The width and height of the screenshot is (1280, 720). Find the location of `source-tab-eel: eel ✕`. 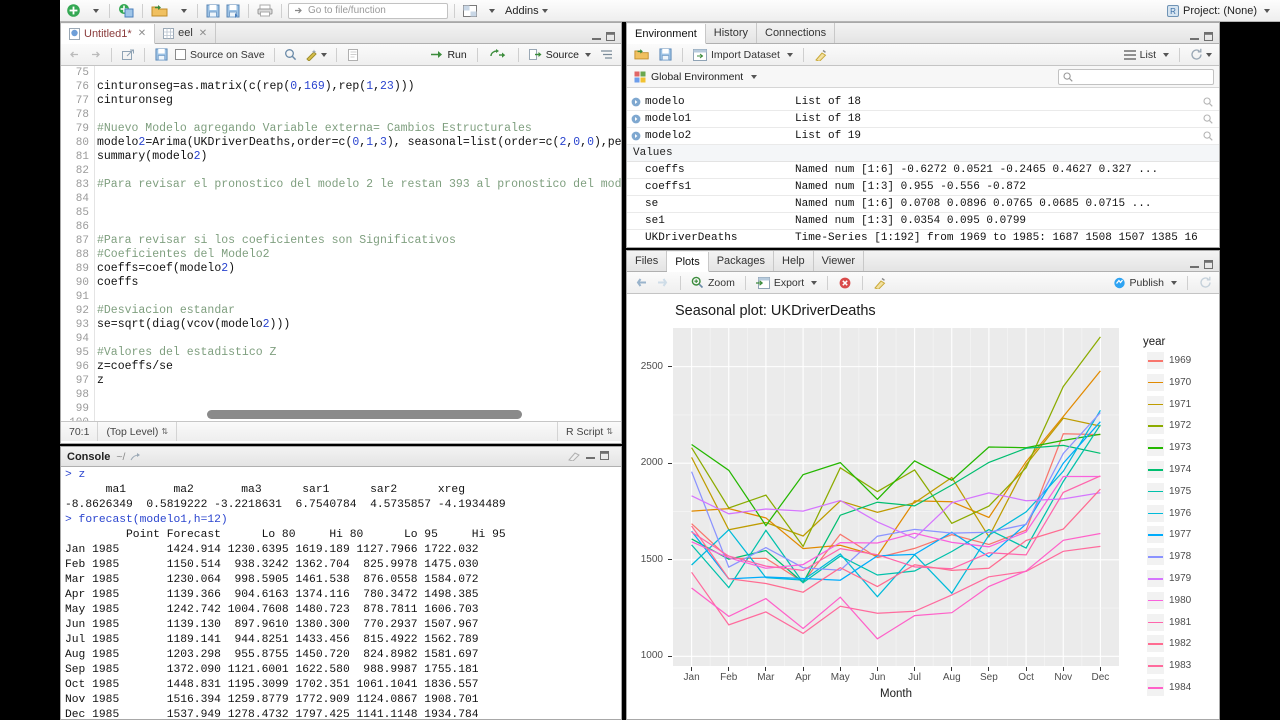

source-tab-eel: eel ✕ is located at coordinates (186, 33).